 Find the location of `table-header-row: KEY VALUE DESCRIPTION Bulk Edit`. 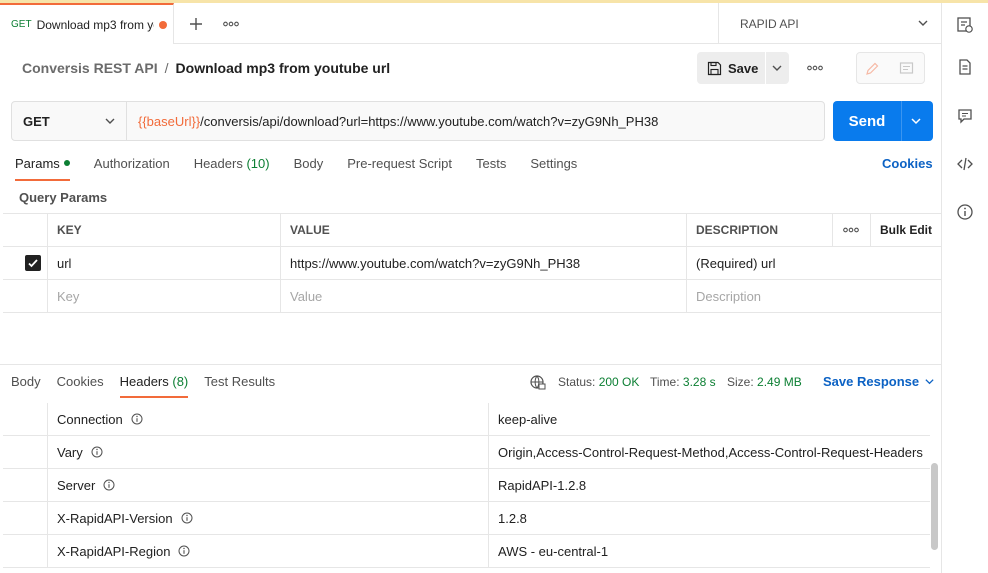

table-header-row: KEY VALUE DESCRIPTION Bulk Edit is located at coordinates (472, 230).